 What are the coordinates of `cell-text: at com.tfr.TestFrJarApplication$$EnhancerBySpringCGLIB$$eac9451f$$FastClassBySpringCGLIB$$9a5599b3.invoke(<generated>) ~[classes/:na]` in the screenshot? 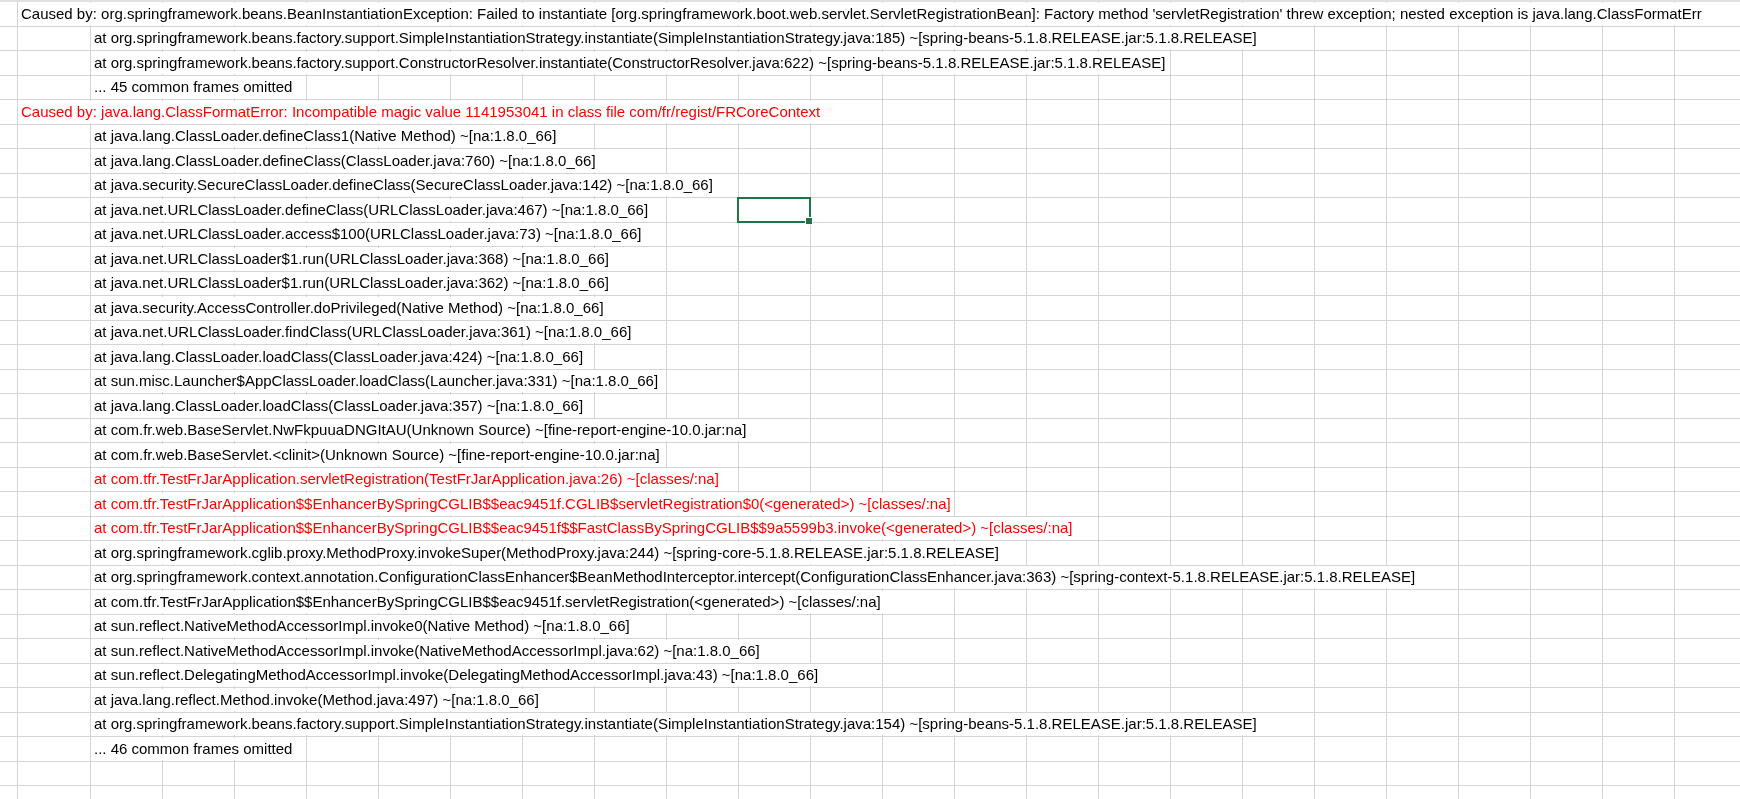 It's located at (583, 528).